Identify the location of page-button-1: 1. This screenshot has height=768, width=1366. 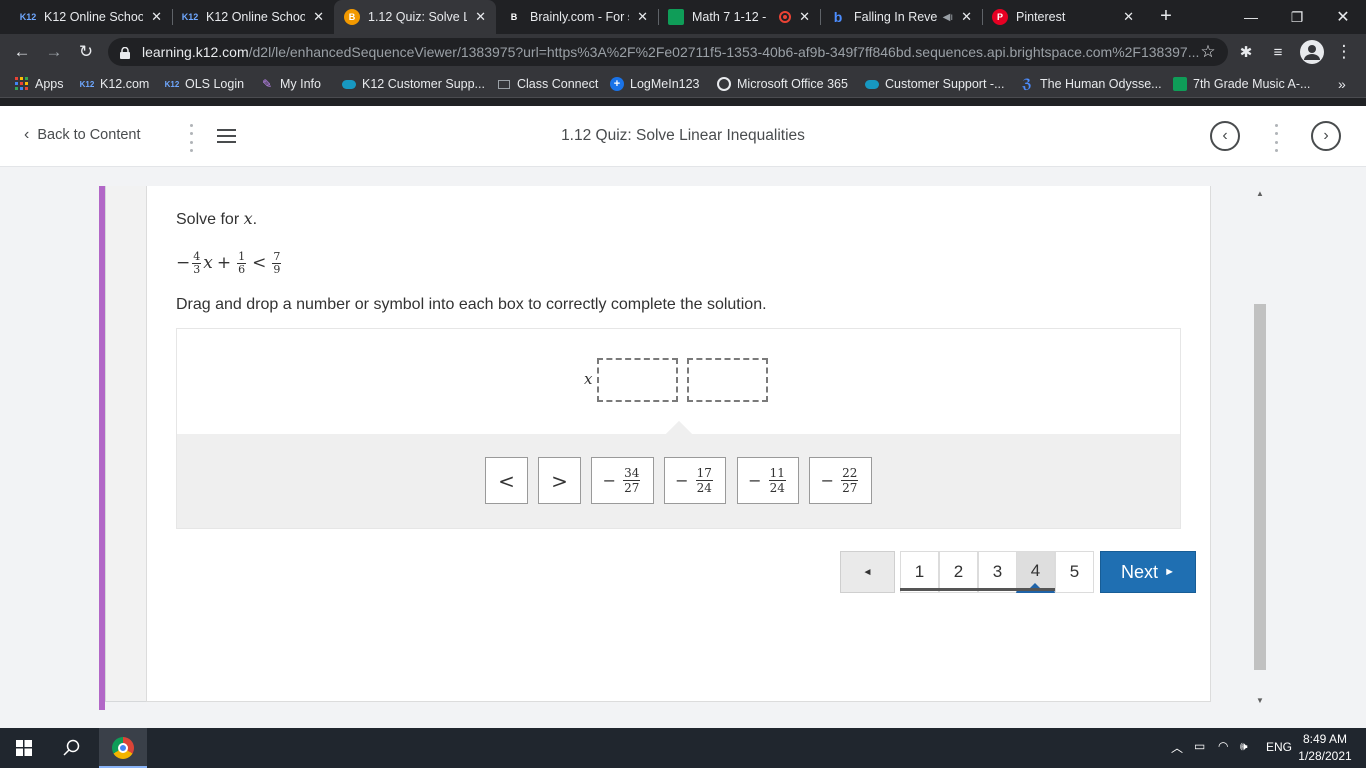
(919, 572).